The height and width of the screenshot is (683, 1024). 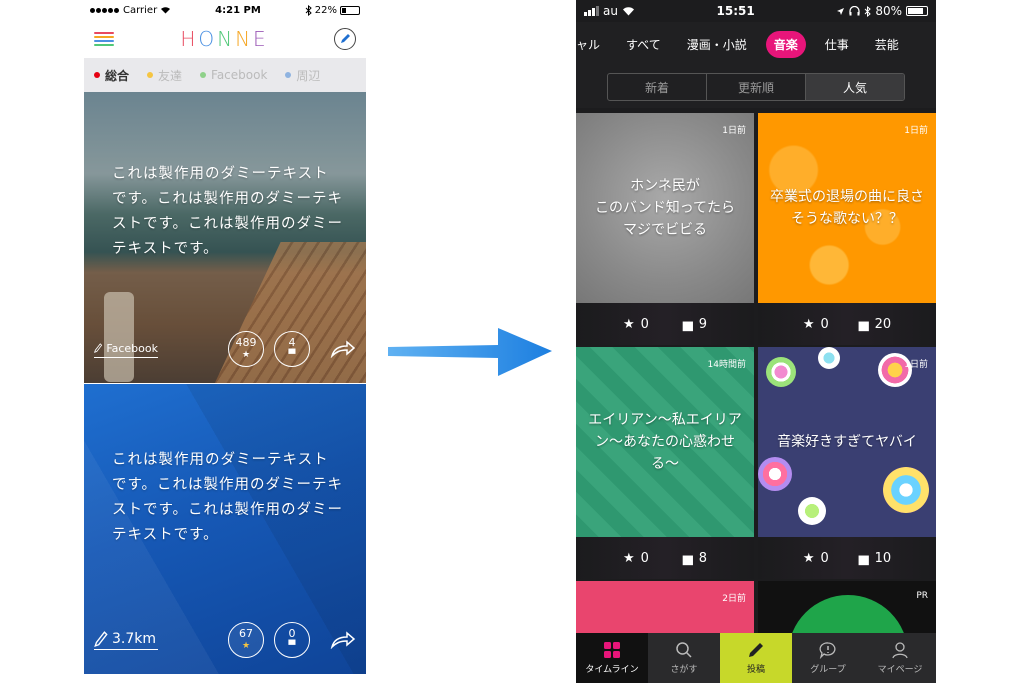 I want to click on tab-timeline: タイムライン, so click(x=612, y=658).